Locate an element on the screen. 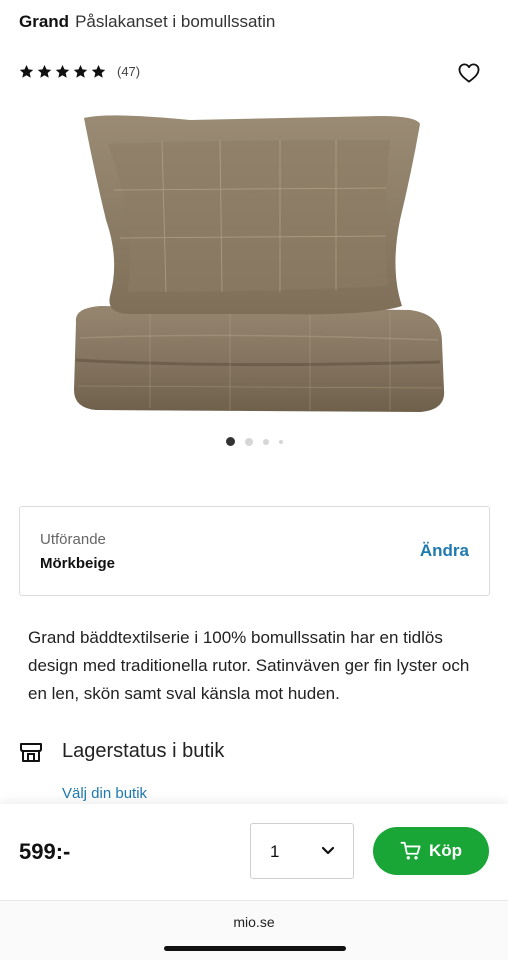 The image size is (508, 960). store-icon is located at coordinates (31, 752).